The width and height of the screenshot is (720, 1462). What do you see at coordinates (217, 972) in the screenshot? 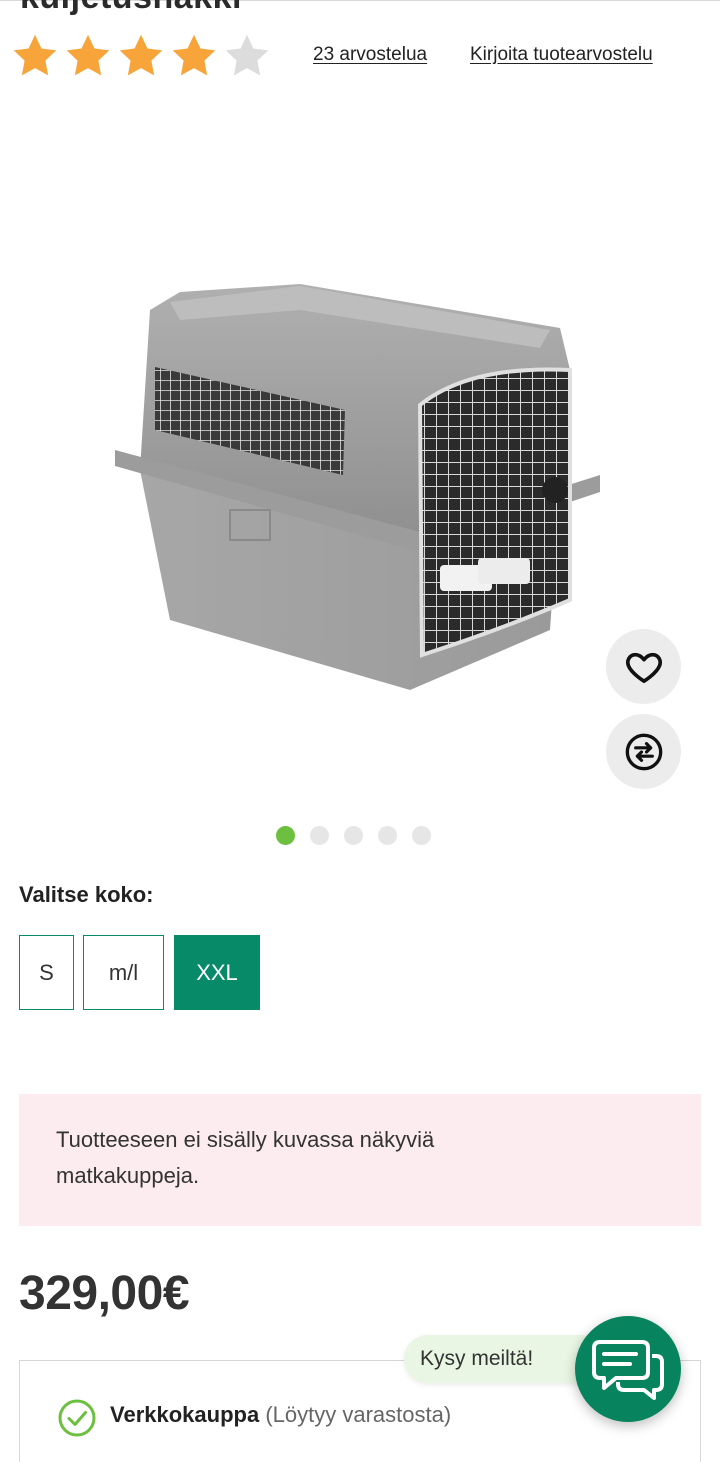
I see `size-option-xxl: XXL` at bounding box center [217, 972].